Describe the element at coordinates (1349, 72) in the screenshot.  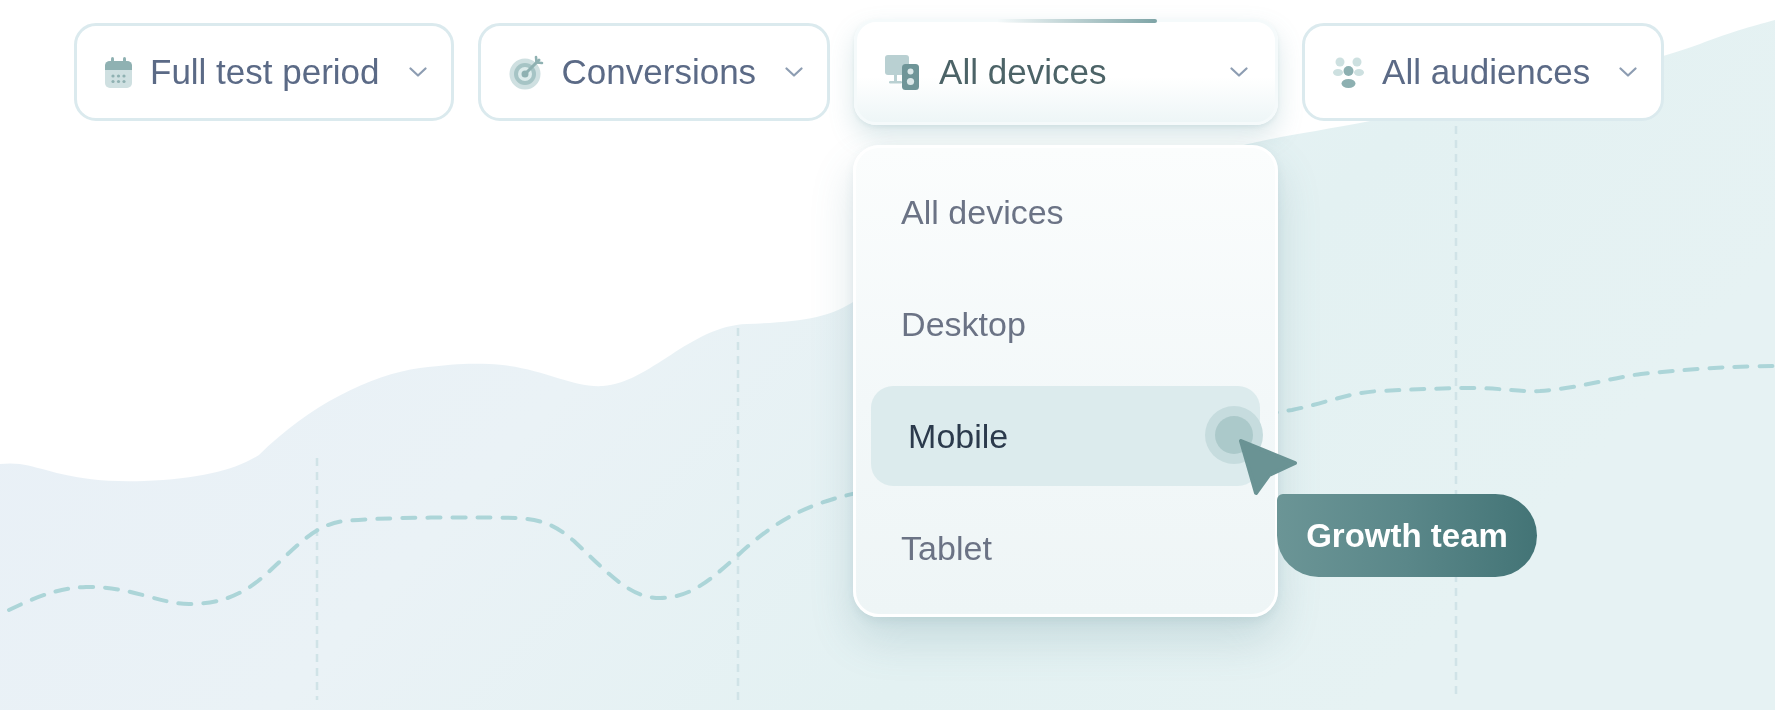
I see `people-icon` at that location.